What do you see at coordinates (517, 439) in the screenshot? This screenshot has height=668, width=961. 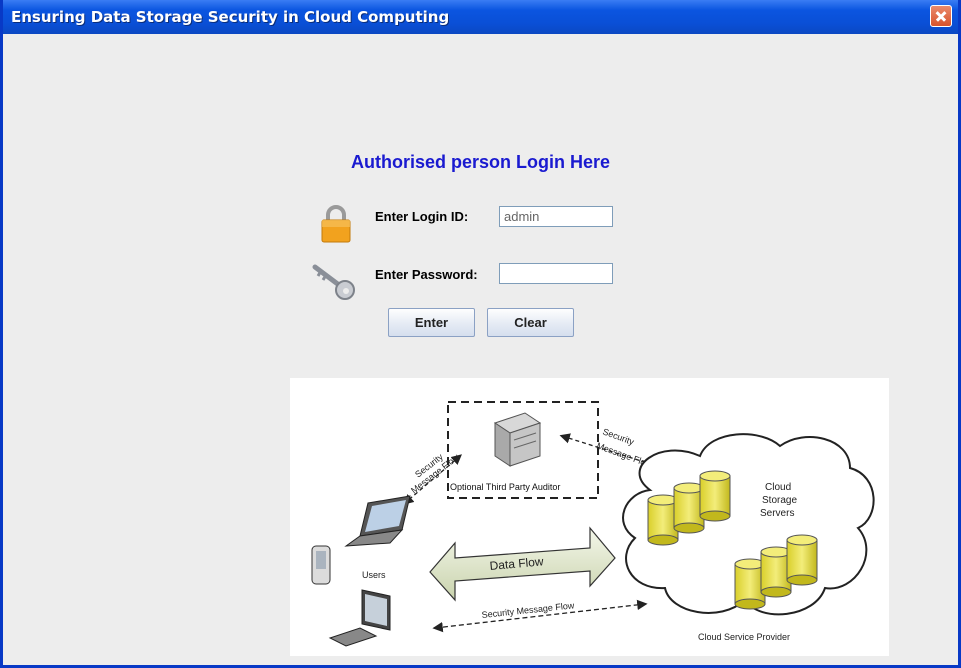 I see `server-icon` at bounding box center [517, 439].